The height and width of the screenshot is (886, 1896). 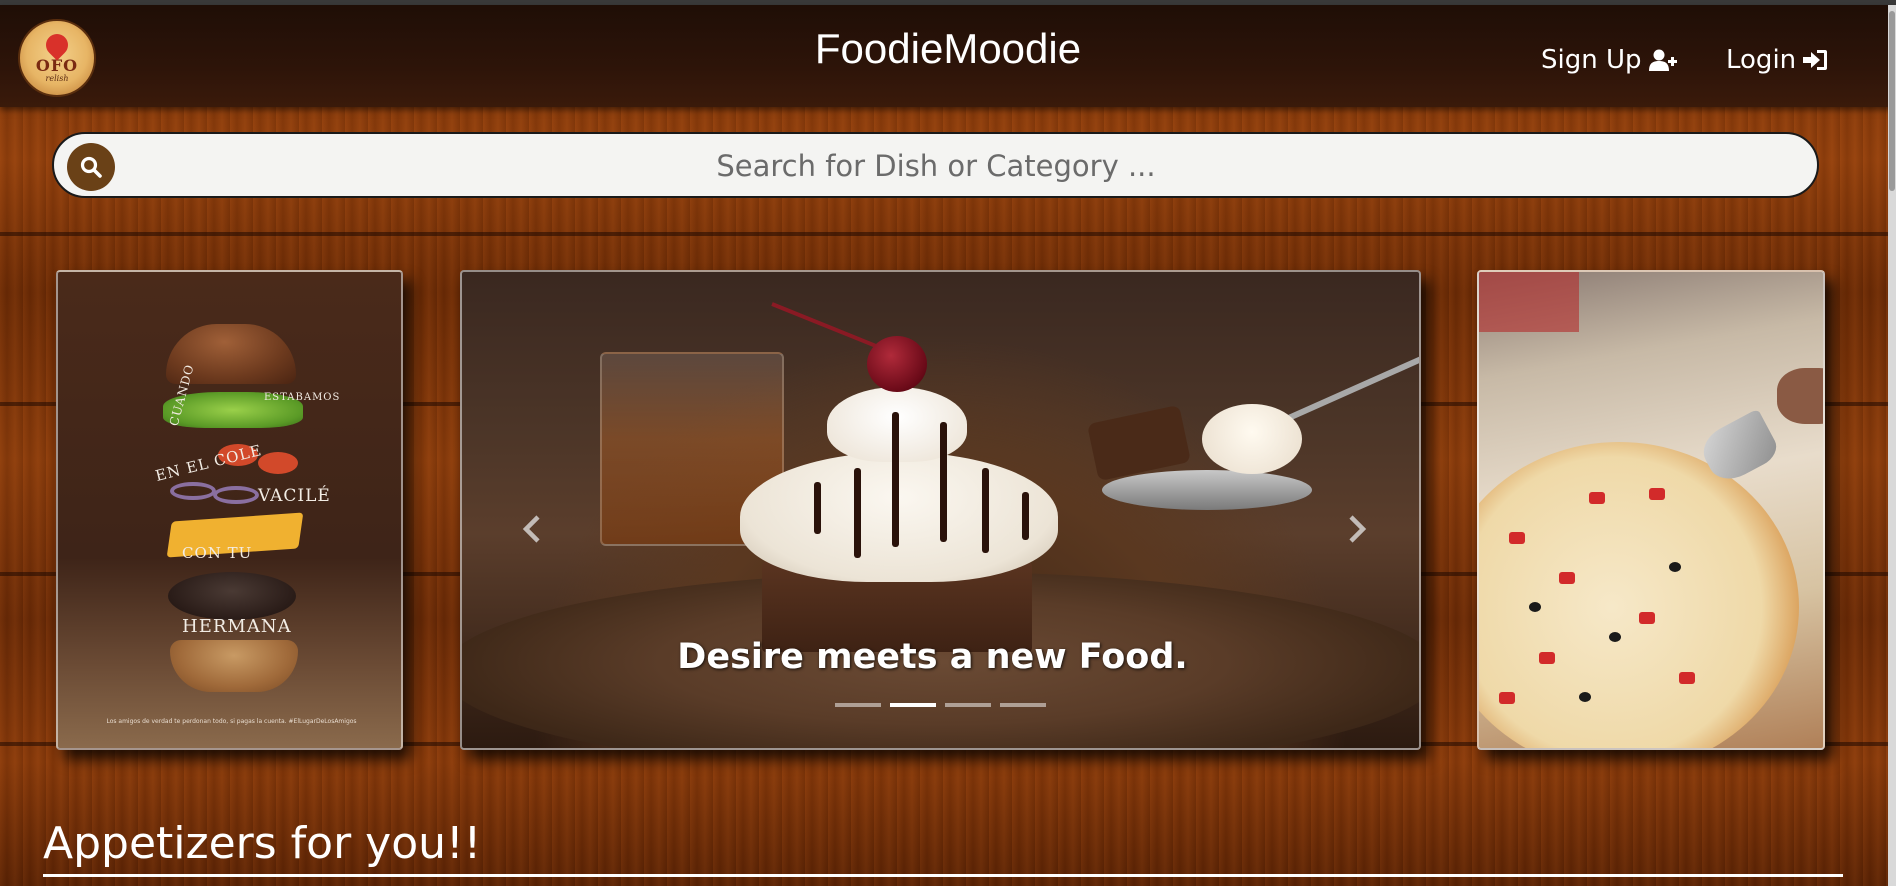 I want to click on section-divider, so click(x=943, y=875).